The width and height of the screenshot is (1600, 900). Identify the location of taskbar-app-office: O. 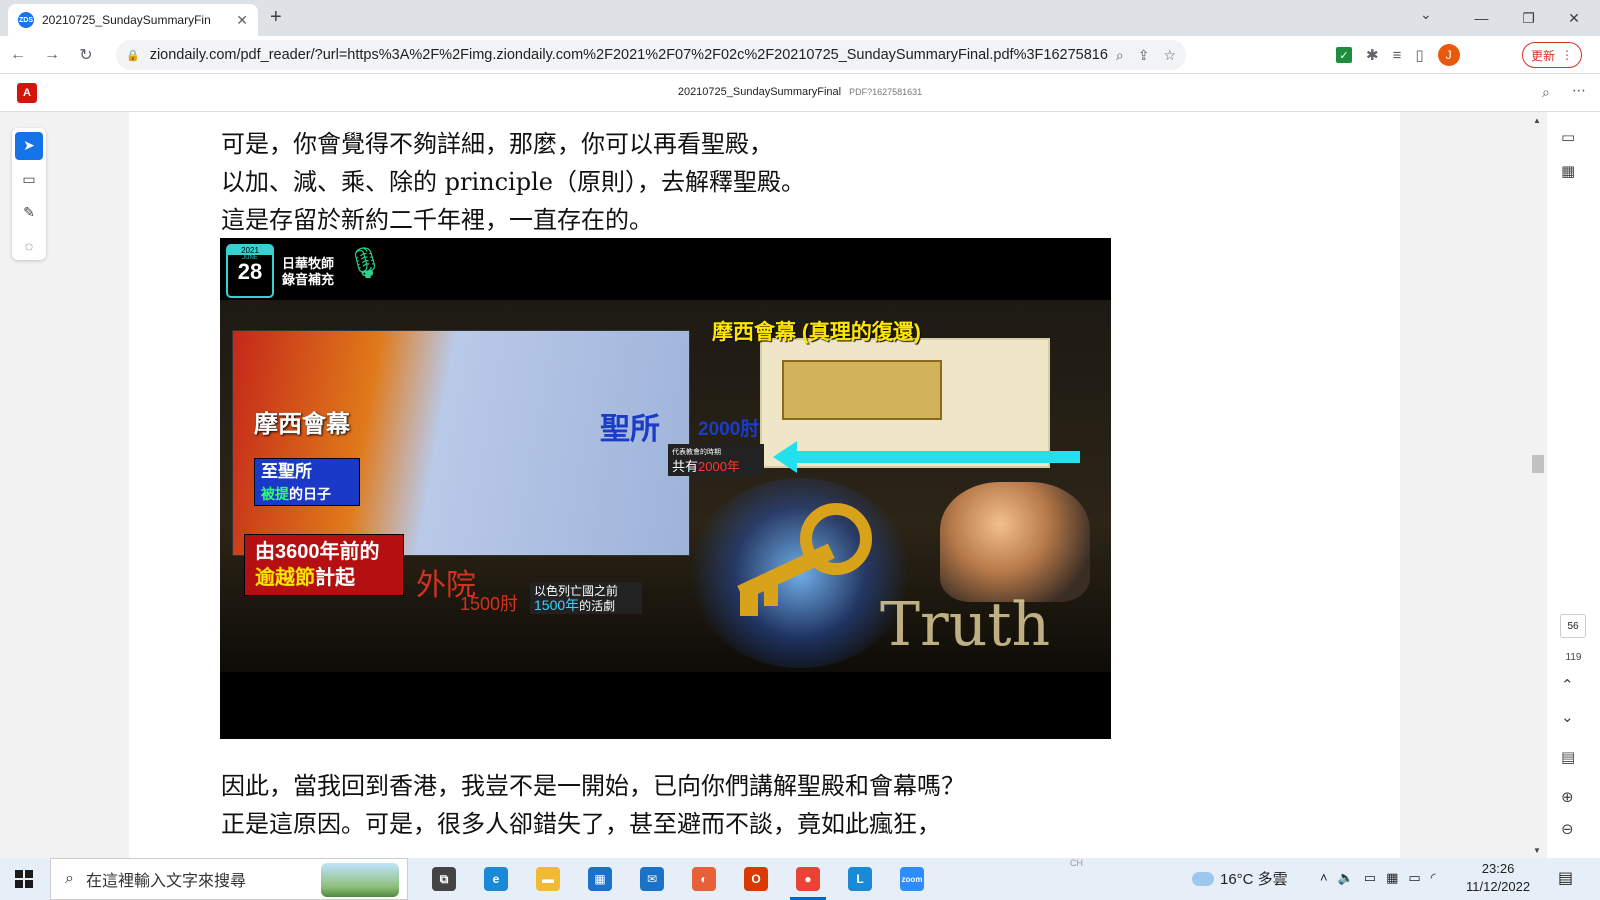
(756, 879).